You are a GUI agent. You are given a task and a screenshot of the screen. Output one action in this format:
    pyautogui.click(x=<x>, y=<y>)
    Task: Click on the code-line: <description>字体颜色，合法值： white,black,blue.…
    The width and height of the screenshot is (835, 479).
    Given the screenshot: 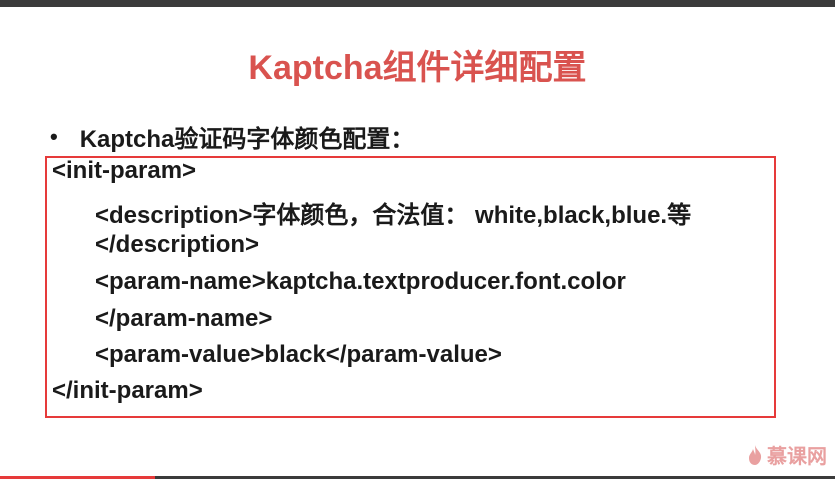 What is the action you would take?
    pyautogui.click(x=393, y=215)
    